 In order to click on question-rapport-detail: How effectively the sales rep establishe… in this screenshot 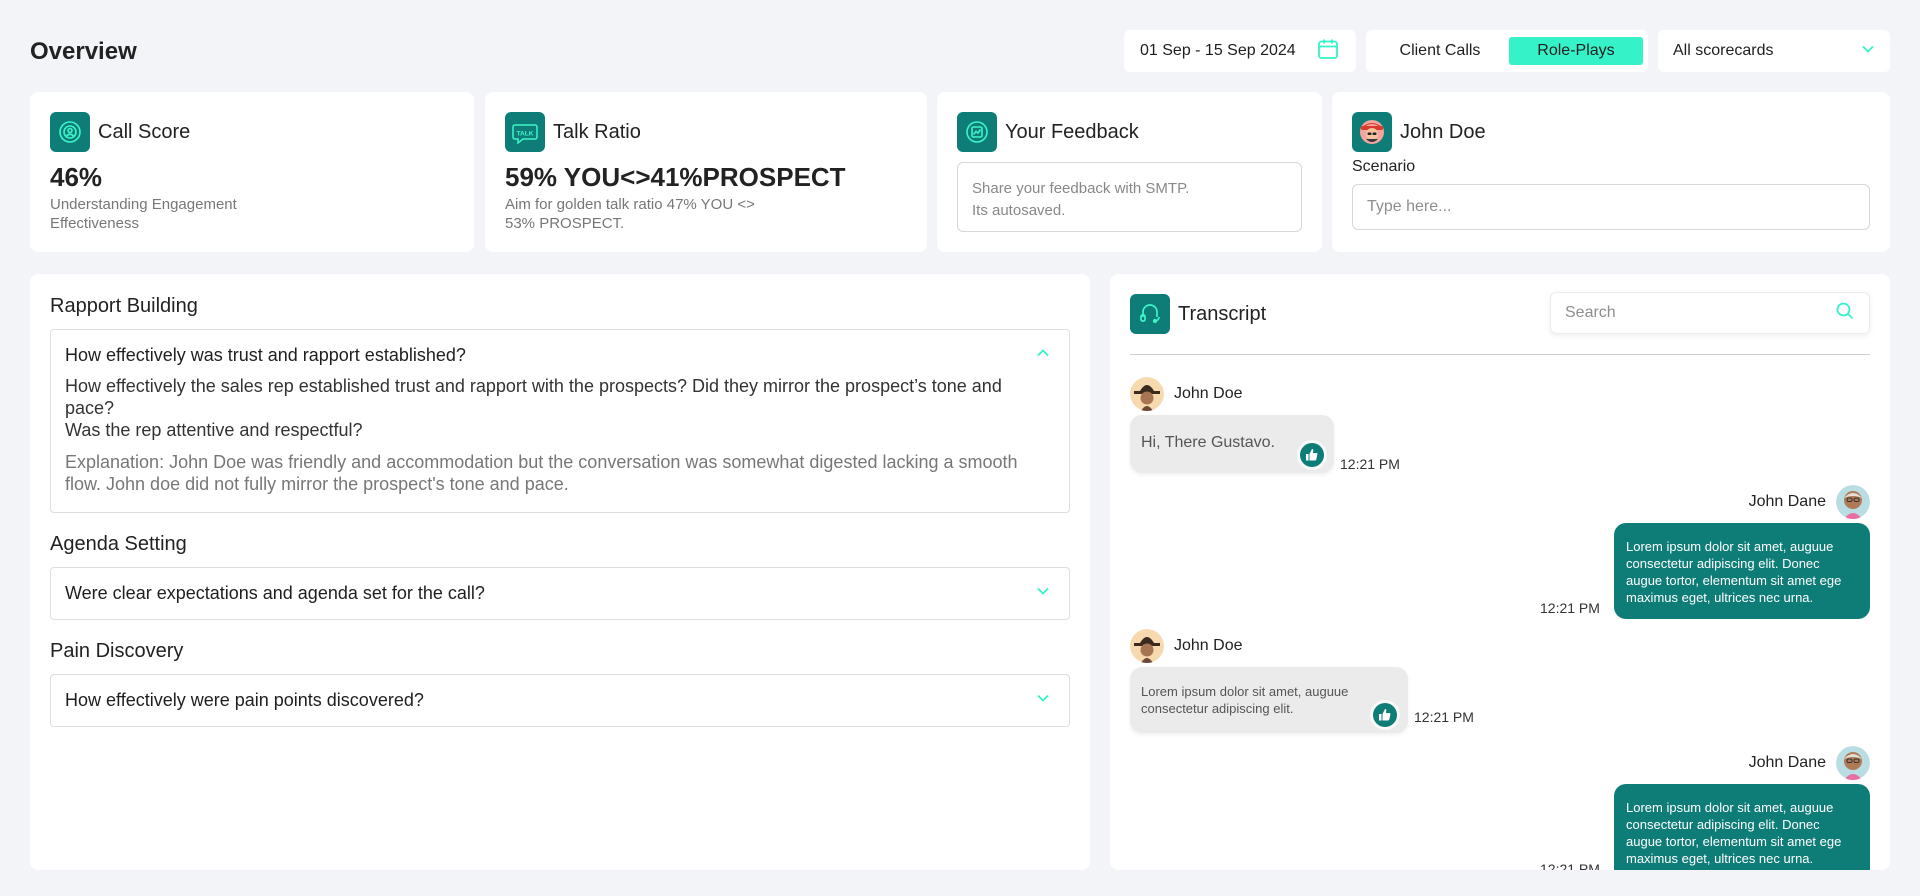, I will do `click(560, 443)`.